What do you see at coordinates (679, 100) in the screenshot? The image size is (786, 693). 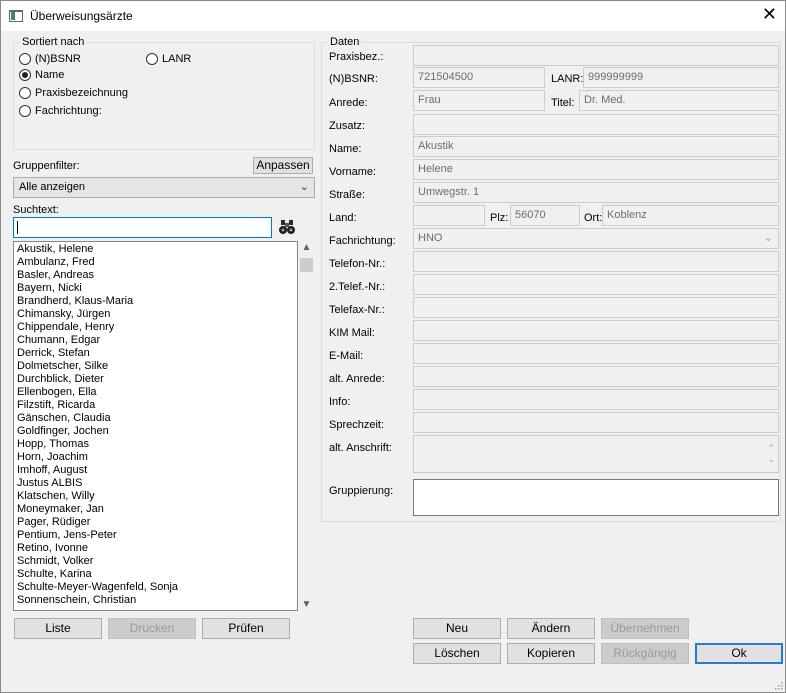 I see `titel-field: Dr. Med.` at bounding box center [679, 100].